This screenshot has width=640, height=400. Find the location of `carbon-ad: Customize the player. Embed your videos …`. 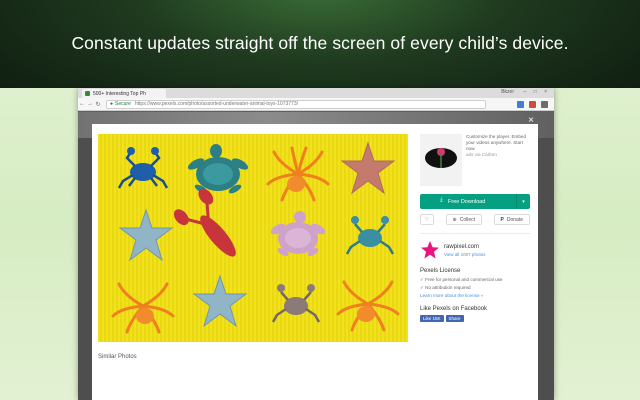

carbon-ad: Customize the player. Embed your videos … is located at coordinates (475, 160).